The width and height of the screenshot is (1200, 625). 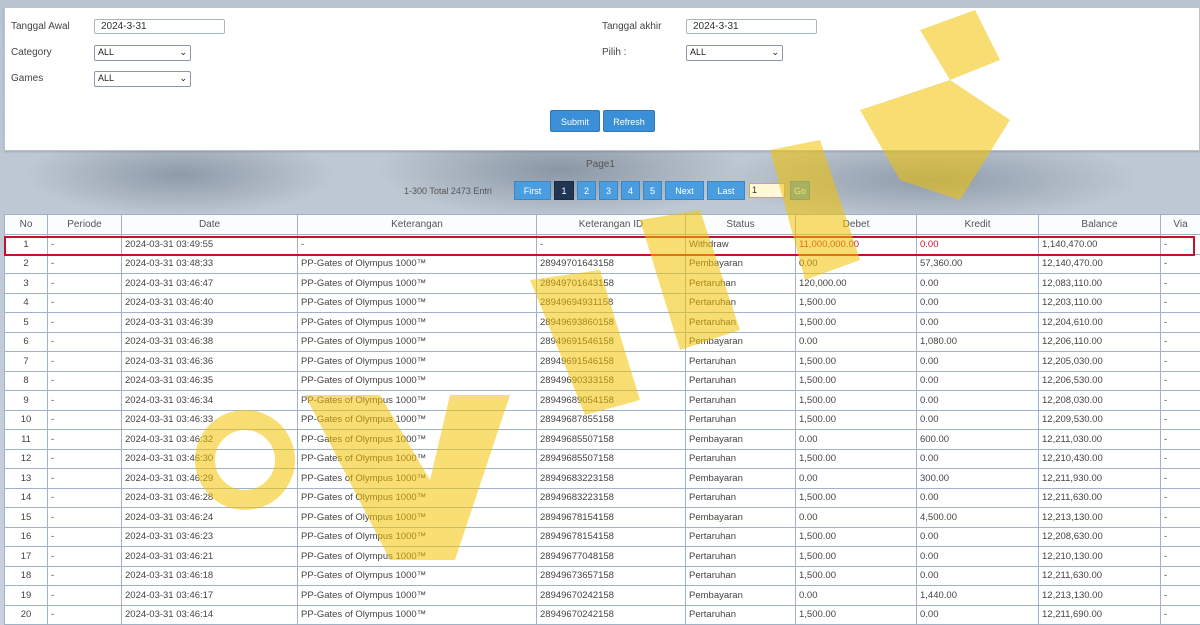 What do you see at coordinates (800, 190) in the screenshot?
I see `go-button: Go` at bounding box center [800, 190].